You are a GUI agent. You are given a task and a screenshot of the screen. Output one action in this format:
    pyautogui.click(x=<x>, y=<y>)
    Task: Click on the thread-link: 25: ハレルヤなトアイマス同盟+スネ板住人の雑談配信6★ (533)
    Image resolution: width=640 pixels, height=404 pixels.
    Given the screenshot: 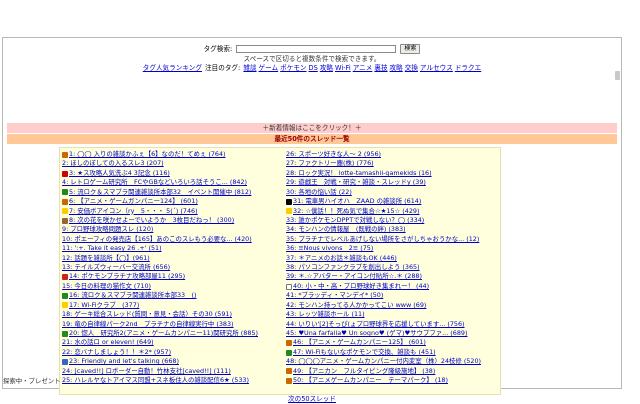 What is the action you would take?
    pyautogui.click(x=155, y=380)
    